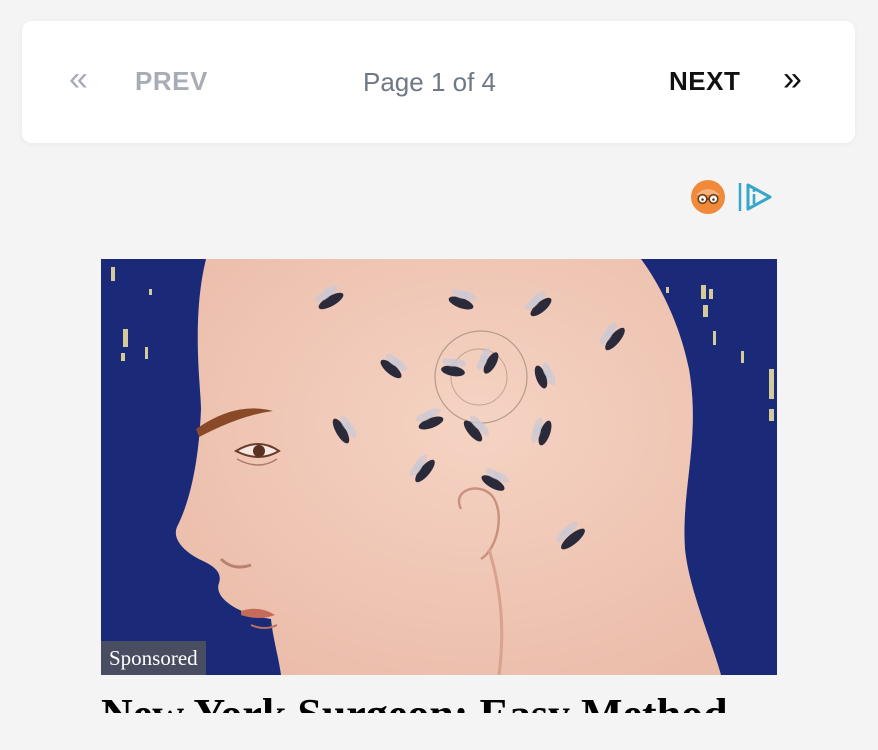  Describe the element at coordinates (792, 79) in the screenshot. I see `next-arrow-icon: »` at that location.